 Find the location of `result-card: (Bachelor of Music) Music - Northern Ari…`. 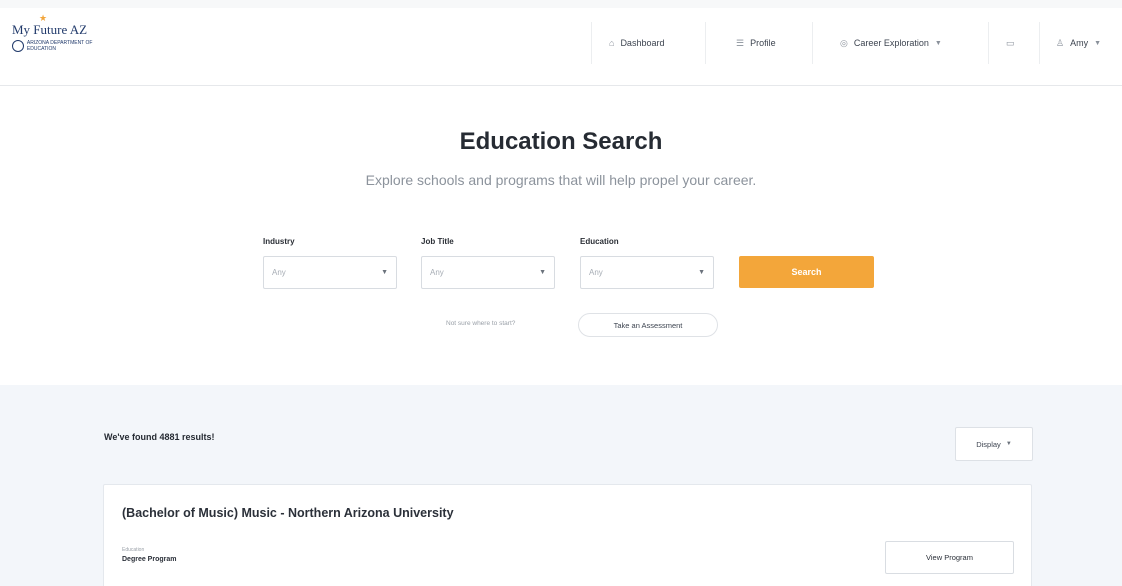

result-card: (Bachelor of Music) Music - Northern Ari… is located at coordinates (567, 535).